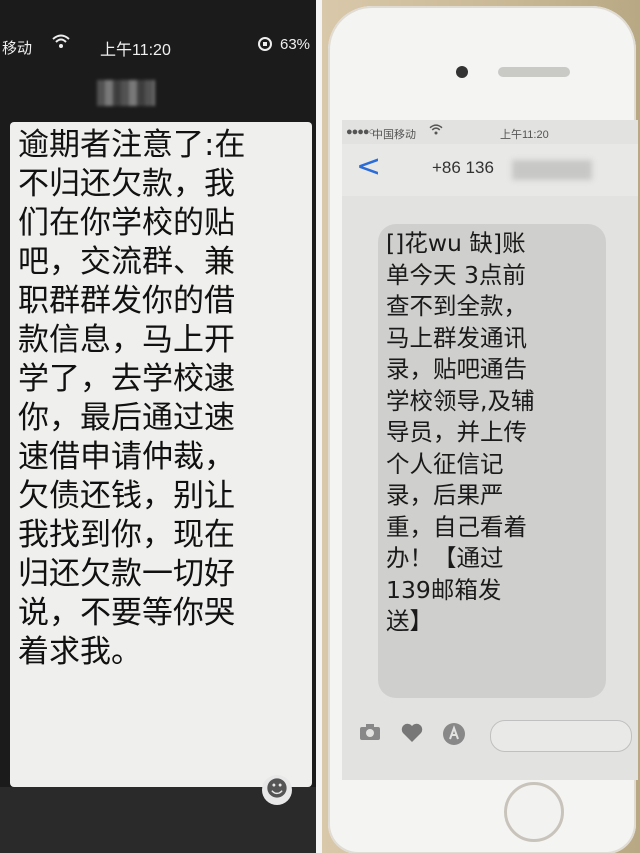 The width and height of the screenshot is (640, 853). Describe the element at coordinates (126, 93) in the screenshot. I see `blurred-contact-name` at that location.